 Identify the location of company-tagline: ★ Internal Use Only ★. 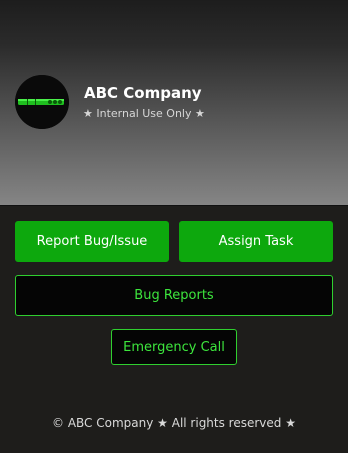
(144, 113).